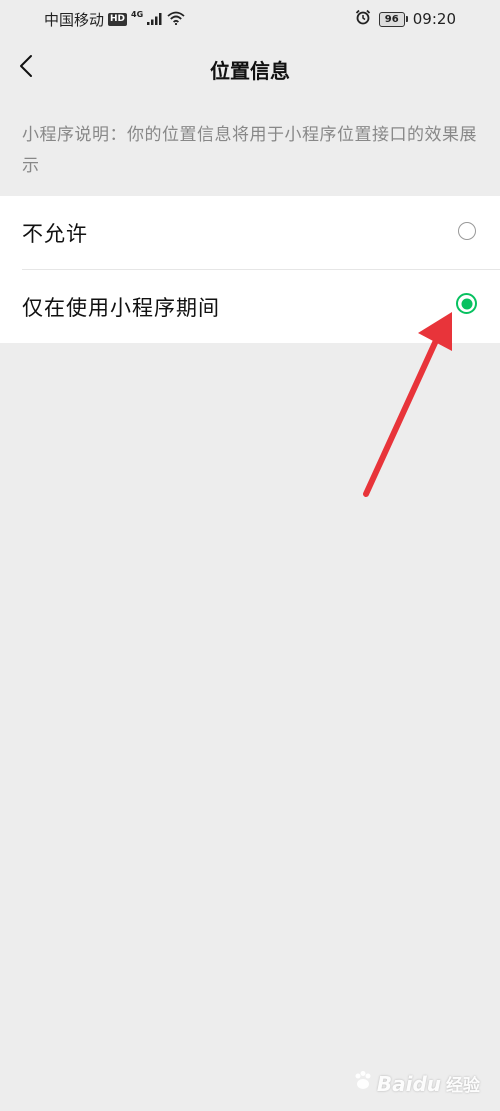 The width and height of the screenshot is (500, 1111). Describe the element at coordinates (463, 1086) in the screenshot. I see `watermark-sub: 经验` at that location.